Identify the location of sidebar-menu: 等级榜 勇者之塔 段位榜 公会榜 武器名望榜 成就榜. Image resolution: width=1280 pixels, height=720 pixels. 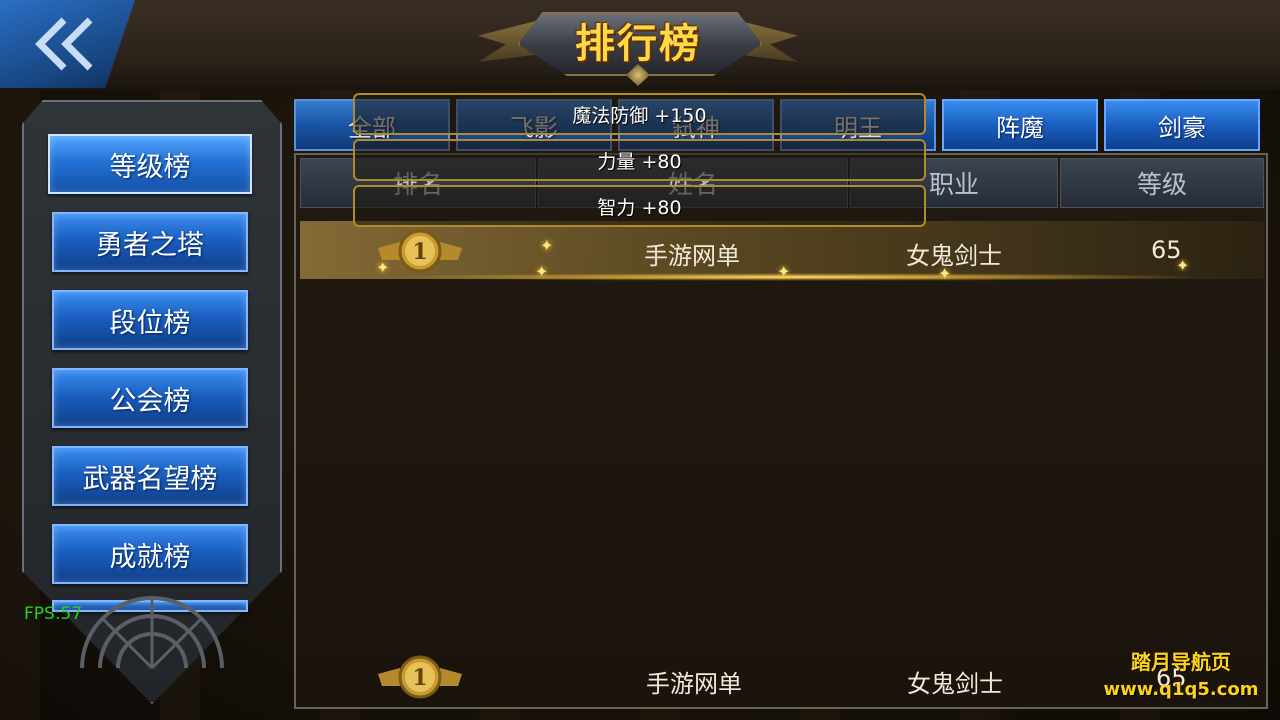
(150, 373).